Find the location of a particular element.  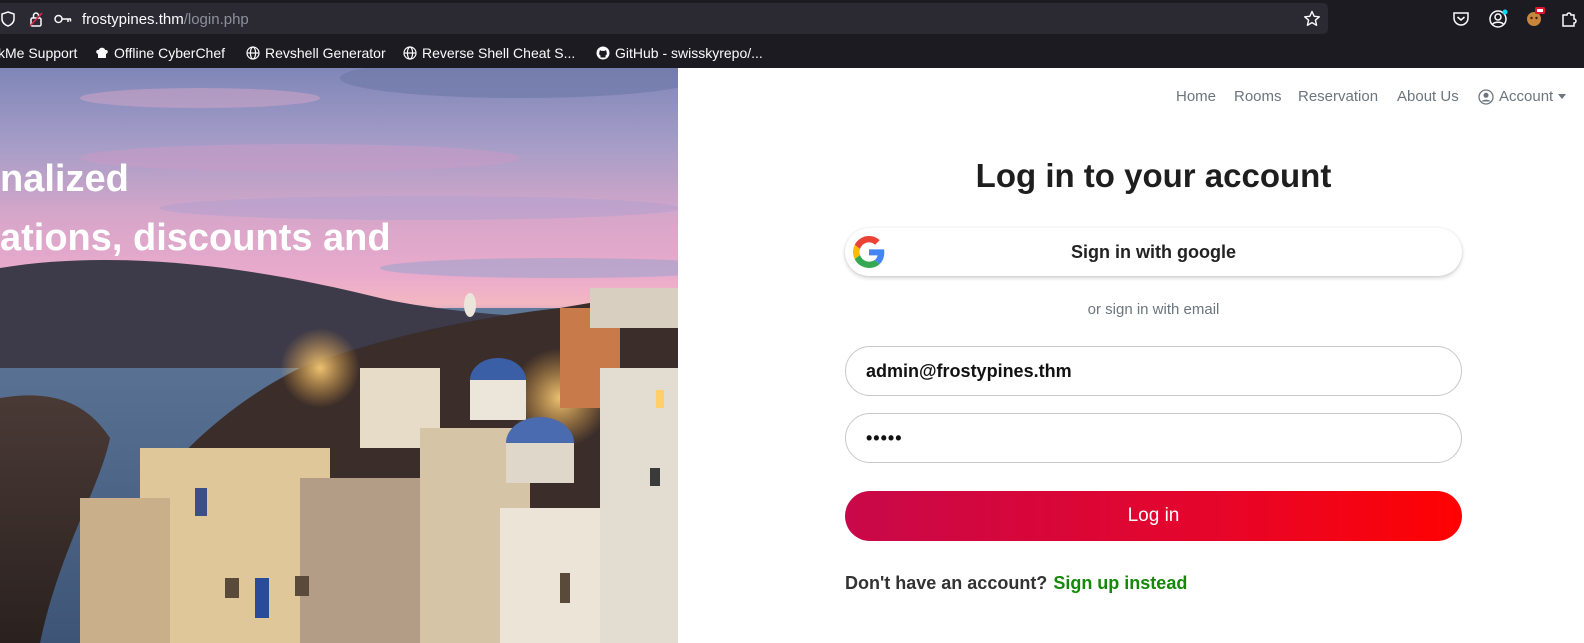

bookmark-revshell-generator: Revshell Generator is located at coordinates (316, 53).